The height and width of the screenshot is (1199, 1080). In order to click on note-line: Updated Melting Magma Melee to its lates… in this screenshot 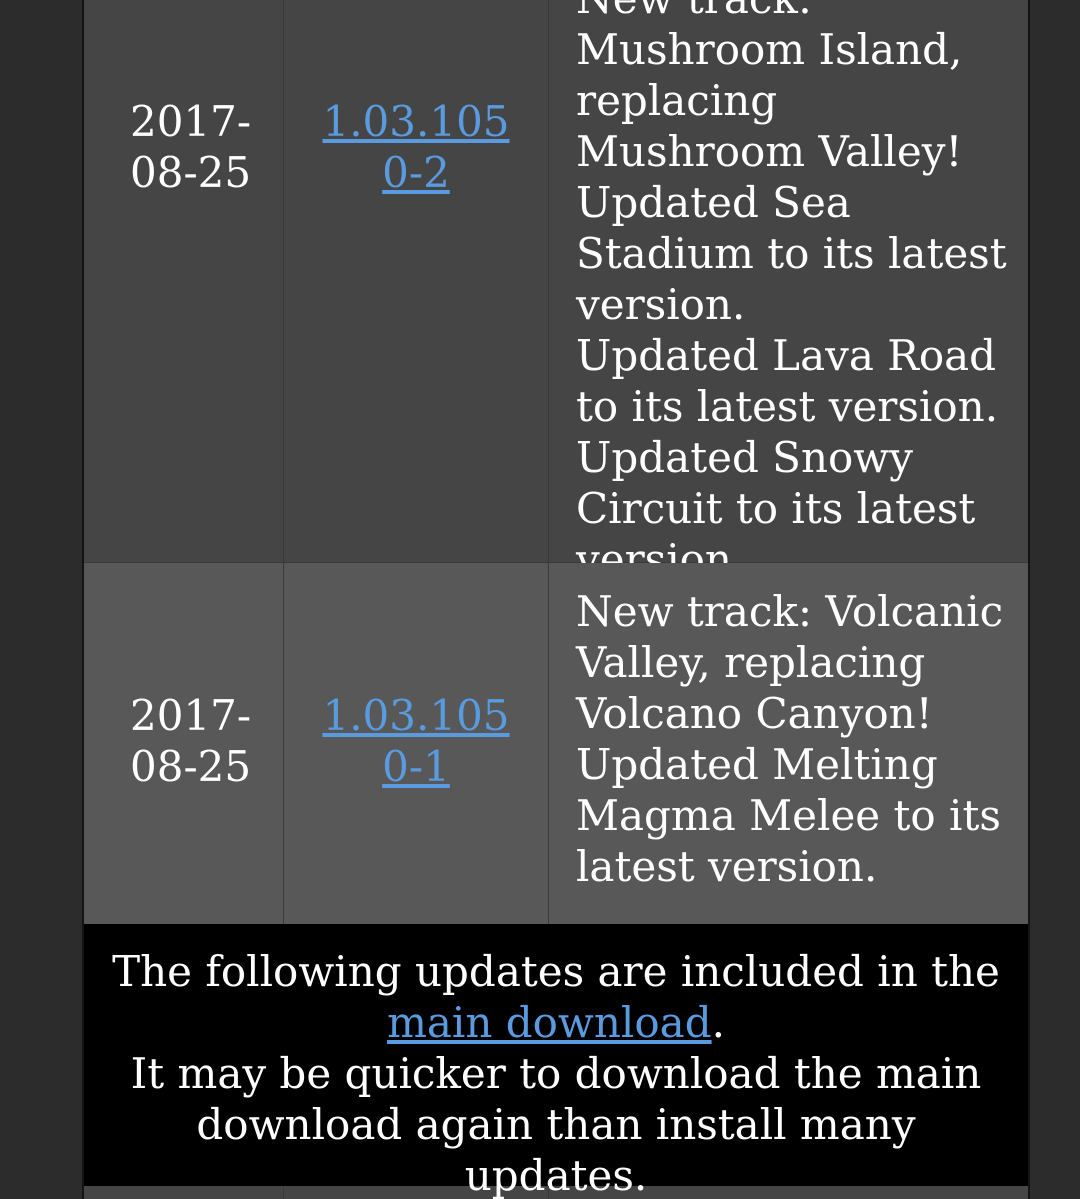, I will do `click(788, 815)`.